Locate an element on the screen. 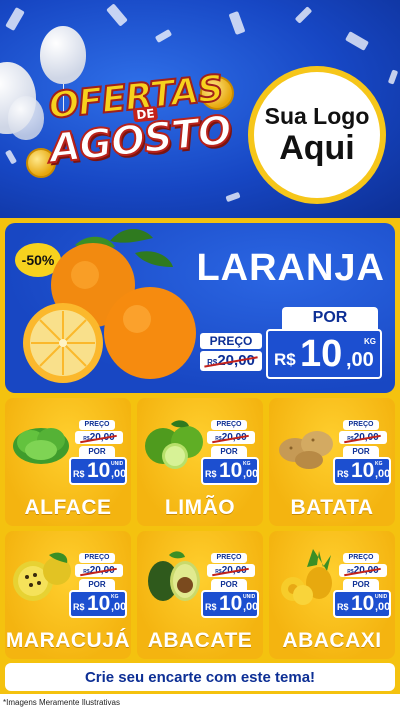 This screenshot has width=400, height=711. product-card: PREÇO R$20,00 POR R$ 10 UNID ,00 ABACATE is located at coordinates (200, 595).